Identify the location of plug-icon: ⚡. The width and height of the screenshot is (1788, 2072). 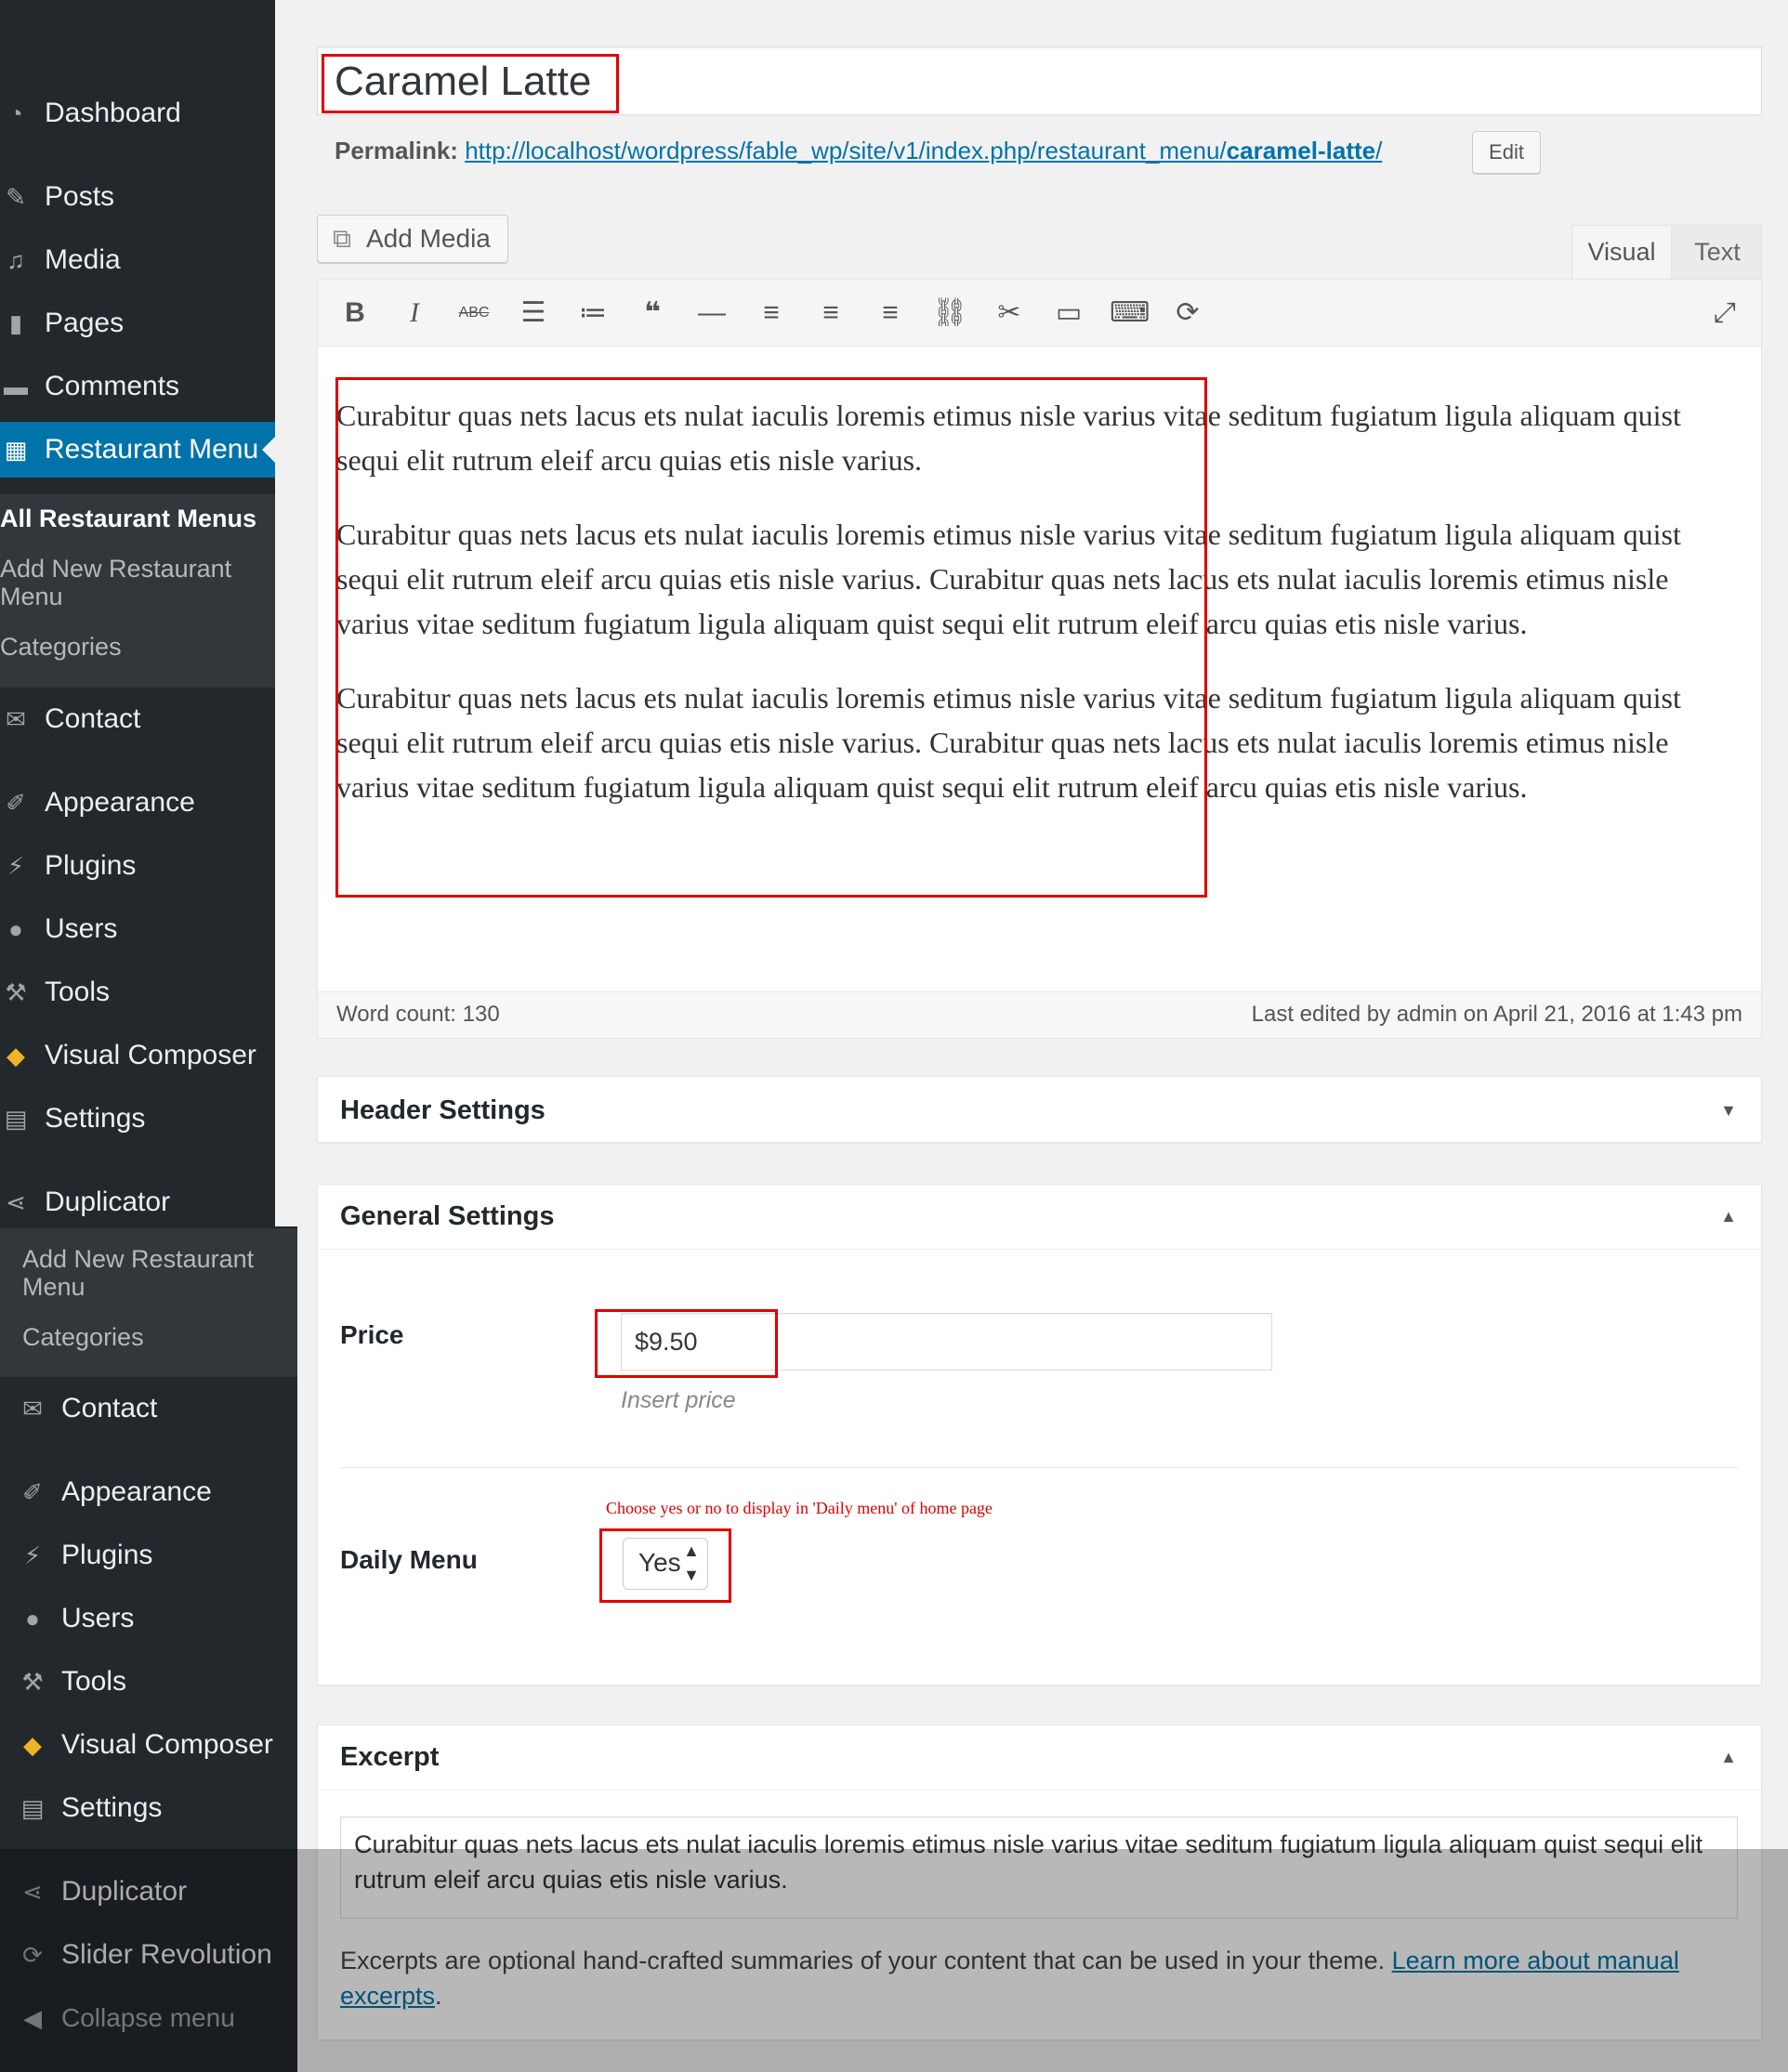
(16, 866).